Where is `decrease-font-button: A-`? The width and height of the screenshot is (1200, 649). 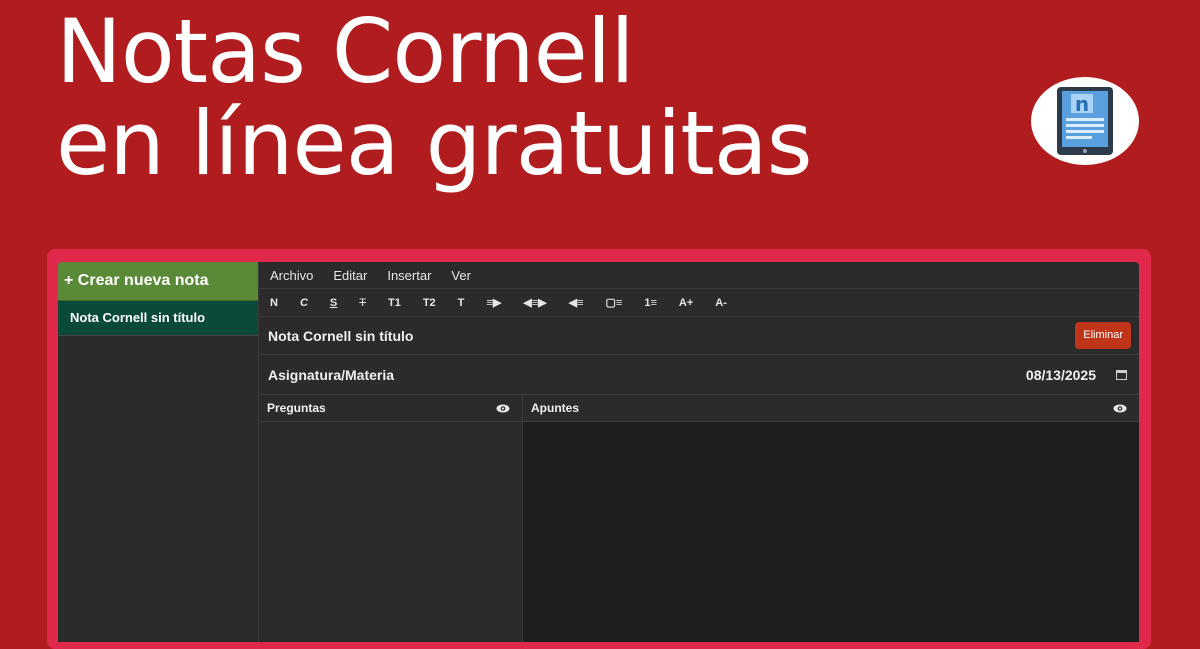 decrease-font-button: A- is located at coordinates (721, 303).